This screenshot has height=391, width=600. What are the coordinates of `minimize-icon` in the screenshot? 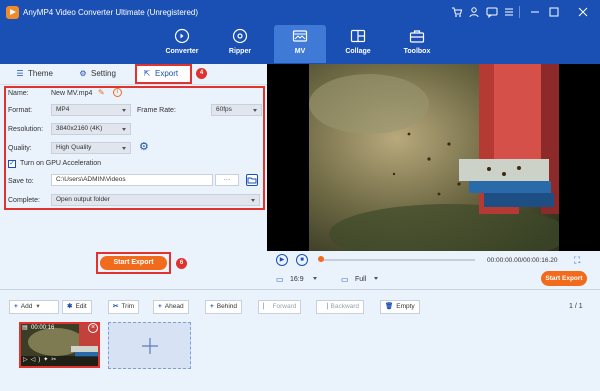 It's located at (535, 12).